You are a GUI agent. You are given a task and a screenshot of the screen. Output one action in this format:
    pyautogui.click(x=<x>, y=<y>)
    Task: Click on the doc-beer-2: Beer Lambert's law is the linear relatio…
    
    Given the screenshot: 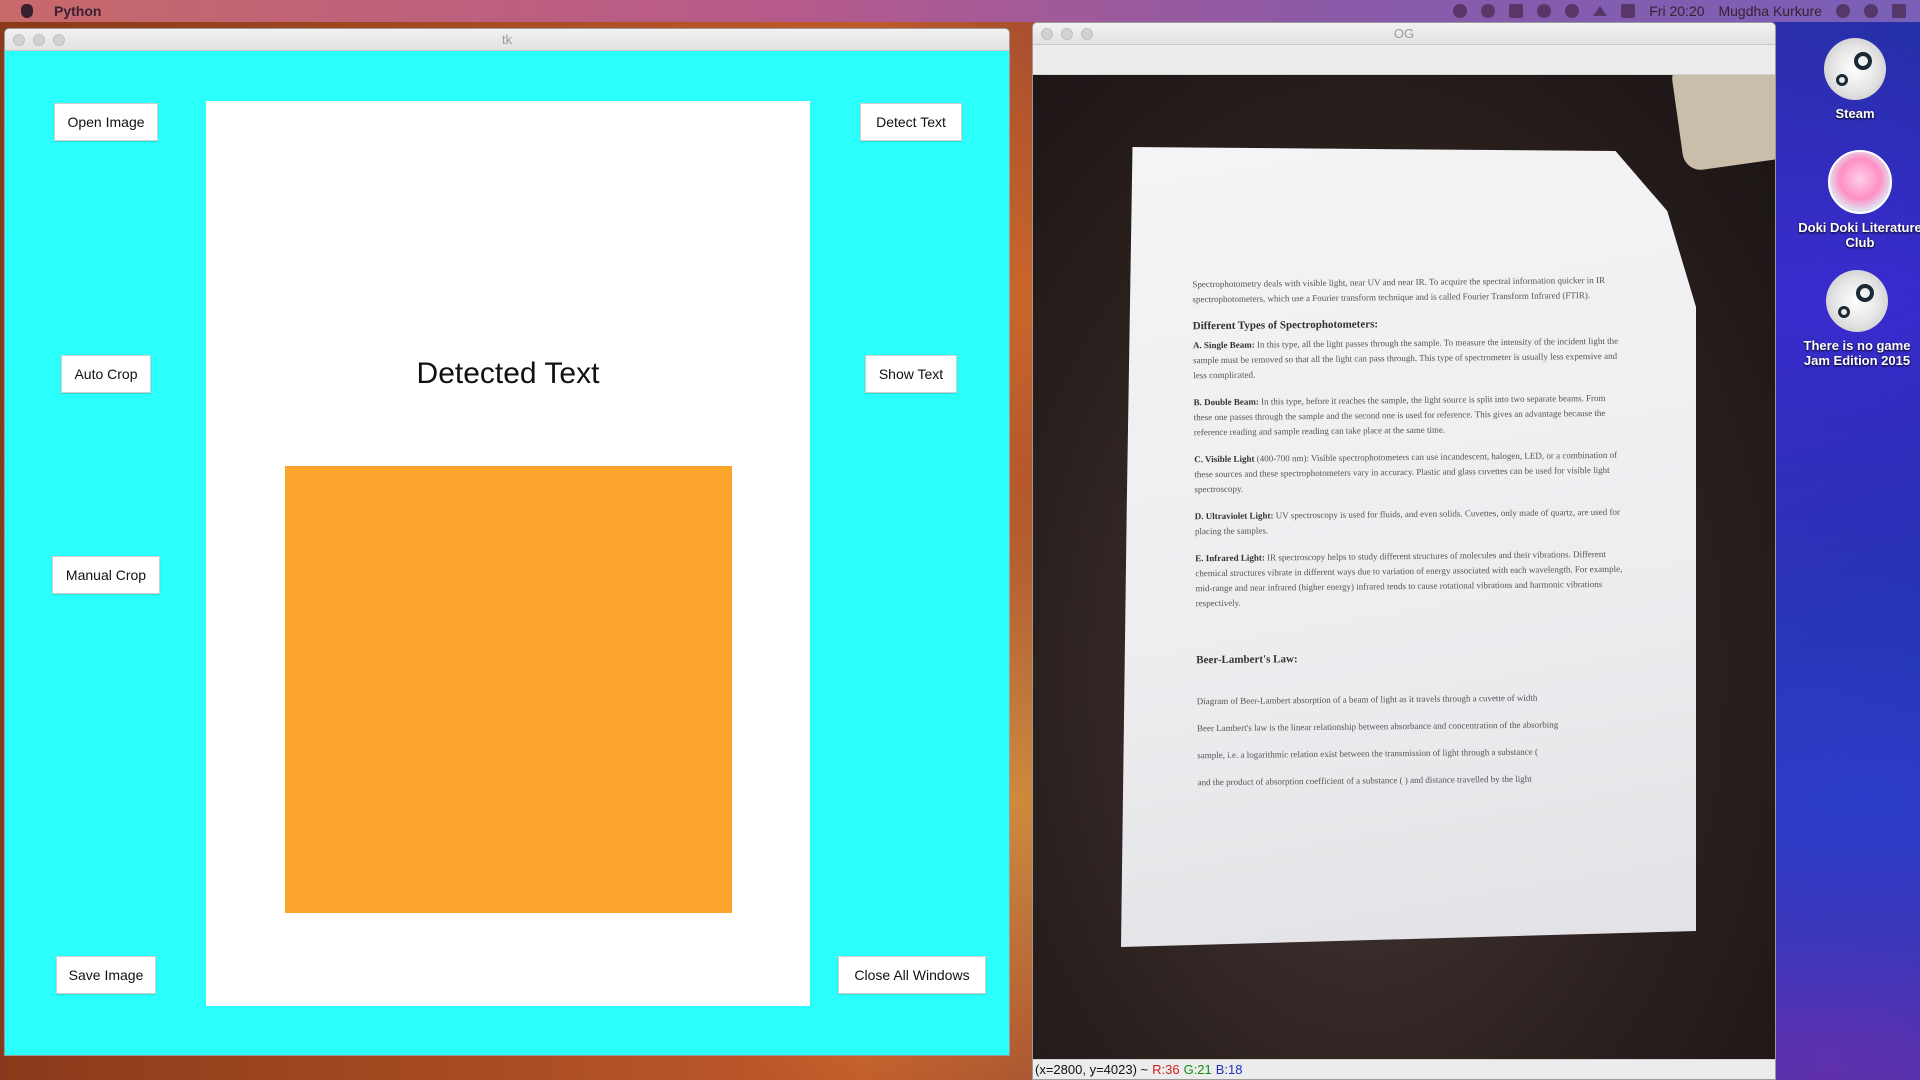 What is the action you would take?
    pyautogui.click(x=1377, y=726)
    